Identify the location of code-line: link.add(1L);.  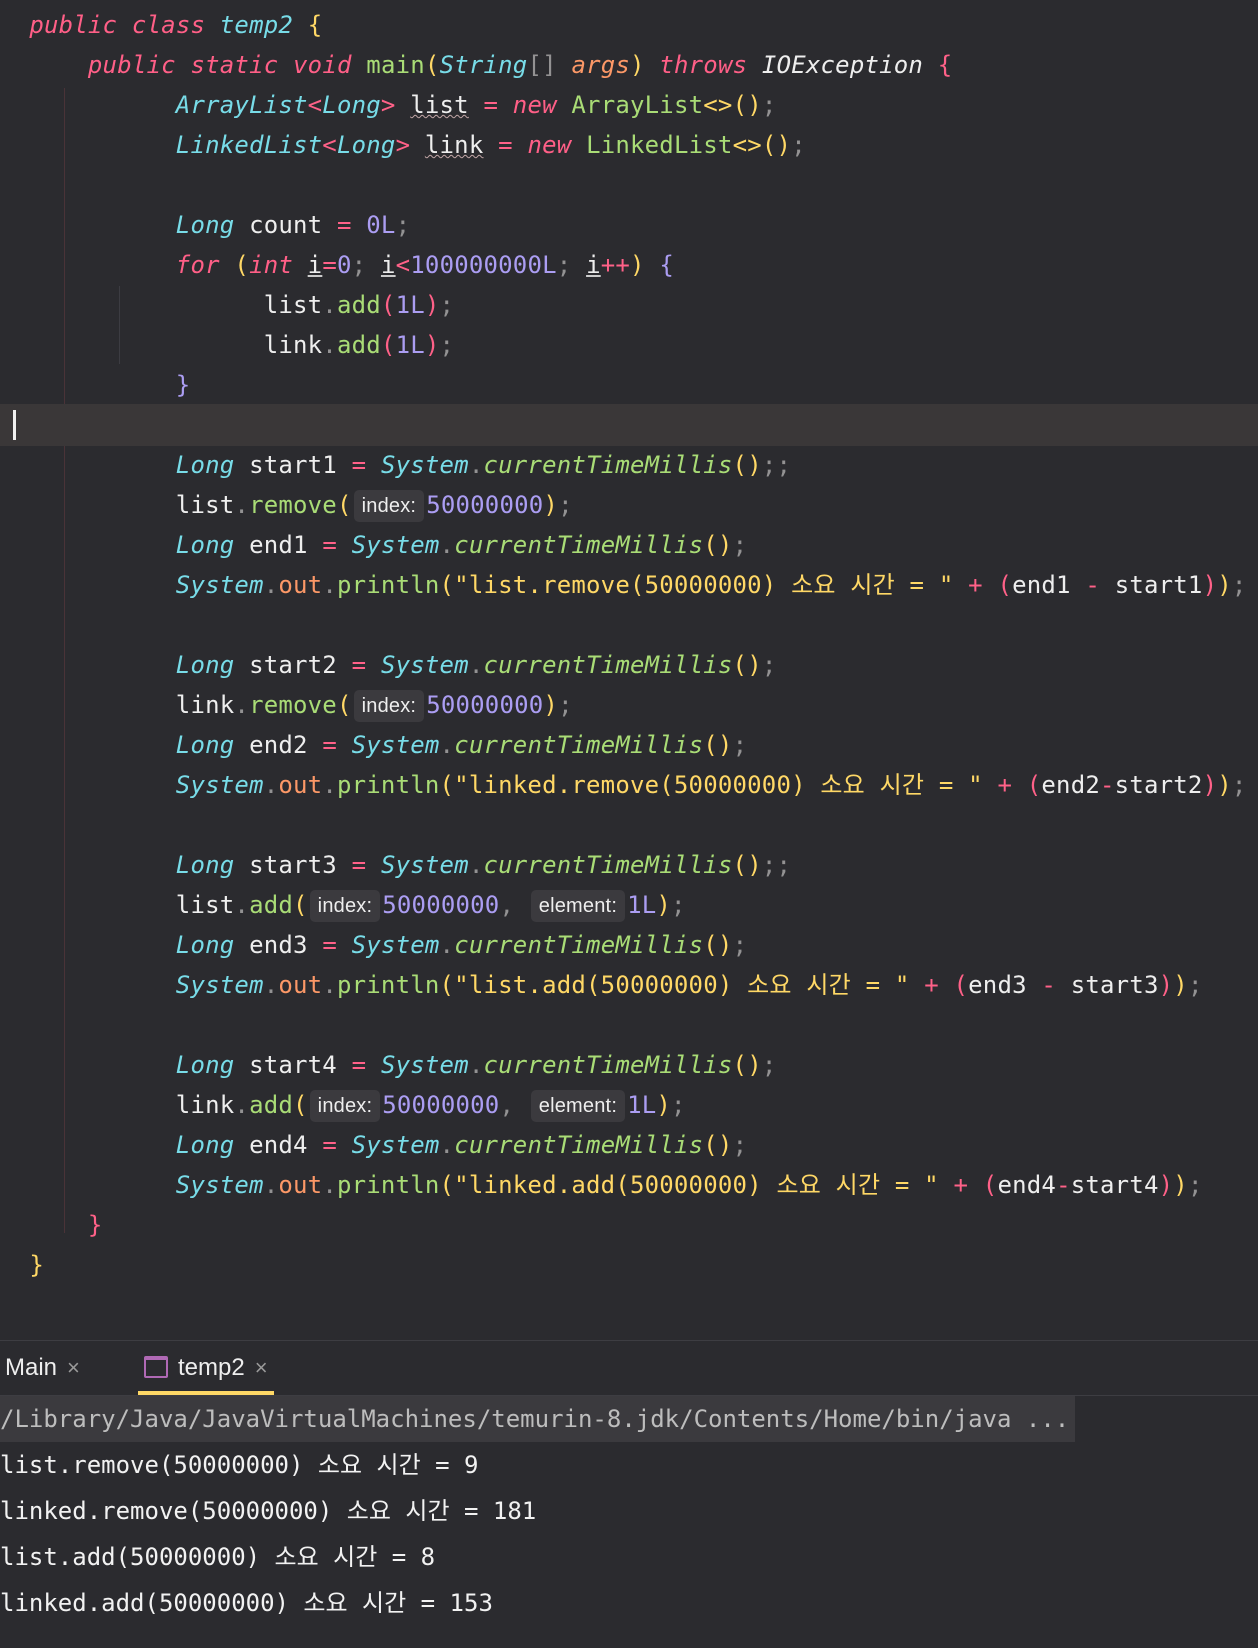
(629, 345).